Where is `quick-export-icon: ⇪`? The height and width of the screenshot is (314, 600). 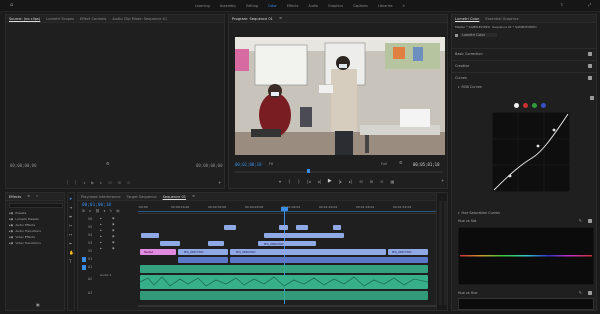
quick-export-icon: ⇪ is located at coordinates (561, 5).